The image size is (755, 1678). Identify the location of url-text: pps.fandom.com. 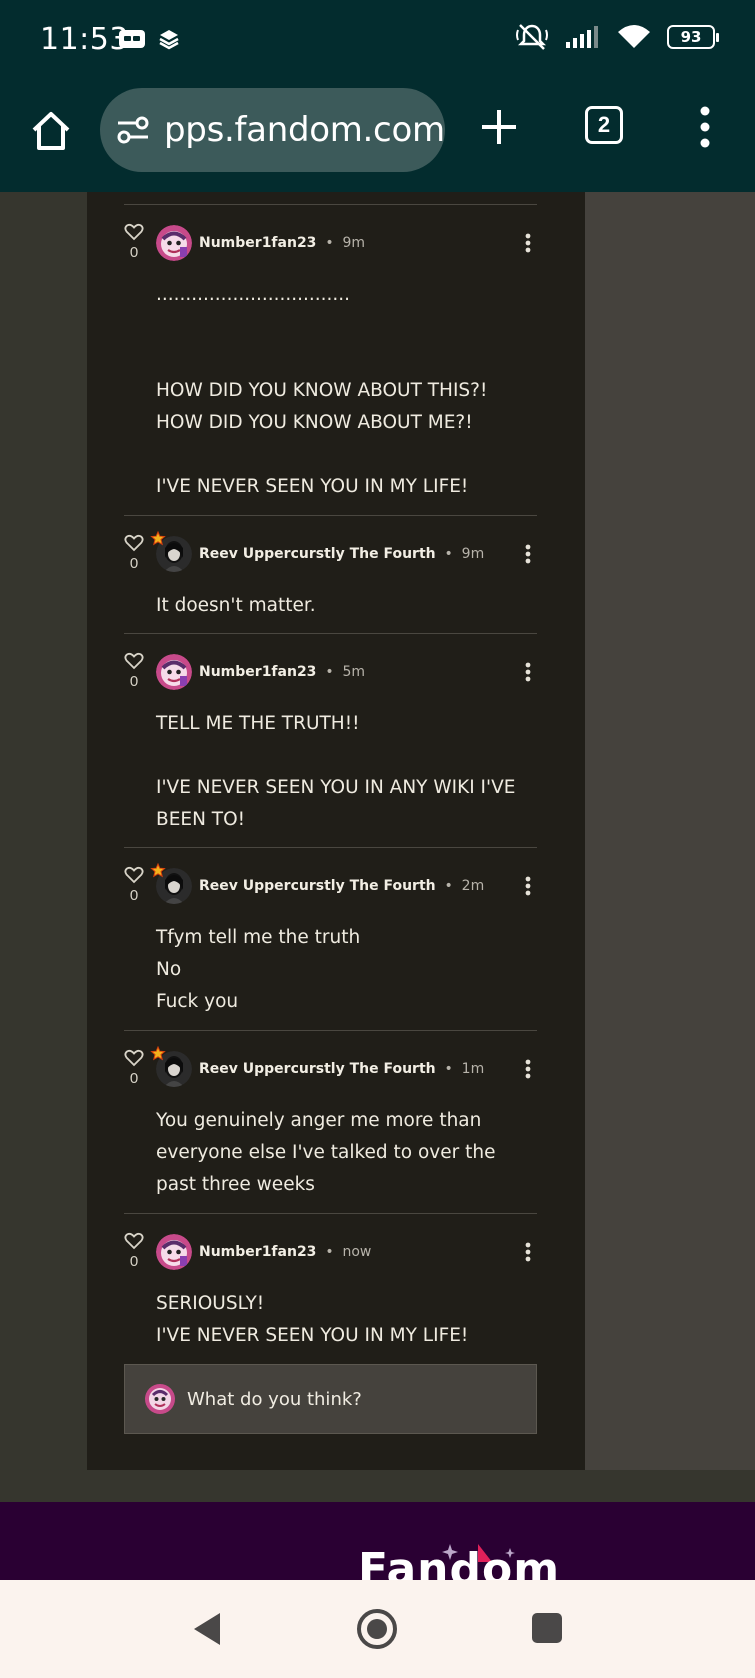
(304, 130).